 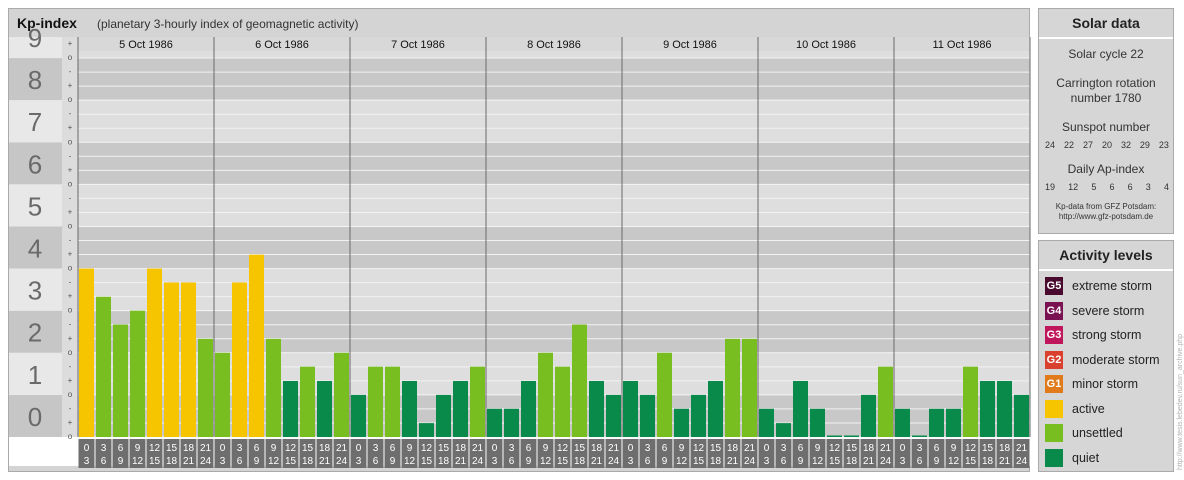 What do you see at coordinates (1105, 384) in the screenshot?
I see `legend-label: minor storm` at bounding box center [1105, 384].